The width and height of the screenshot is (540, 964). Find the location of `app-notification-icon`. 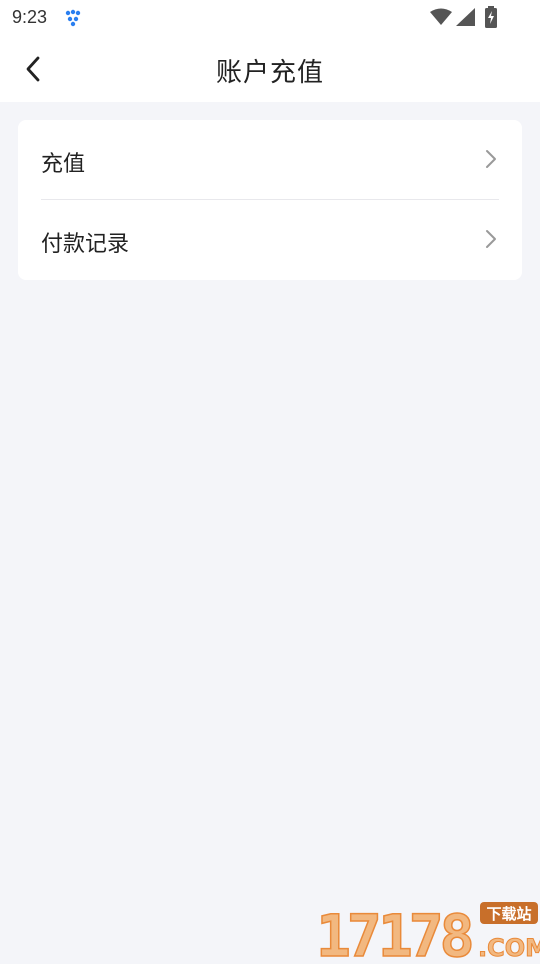

app-notification-icon is located at coordinates (73, 18).